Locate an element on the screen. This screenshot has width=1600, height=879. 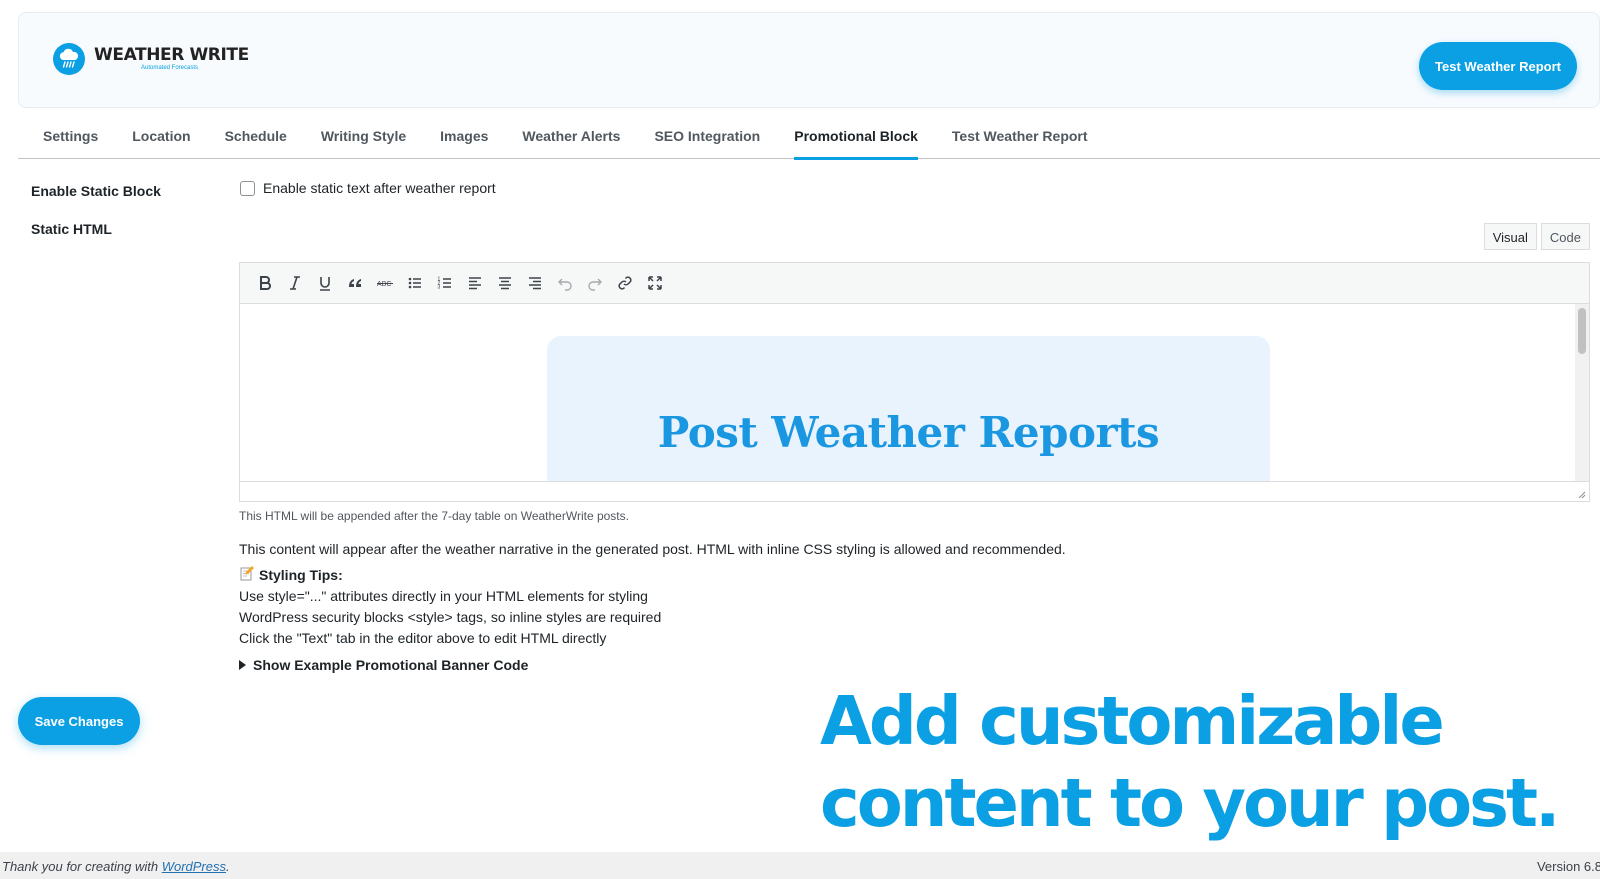
tab-visual: Visual is located at coordinates (1510, 236).